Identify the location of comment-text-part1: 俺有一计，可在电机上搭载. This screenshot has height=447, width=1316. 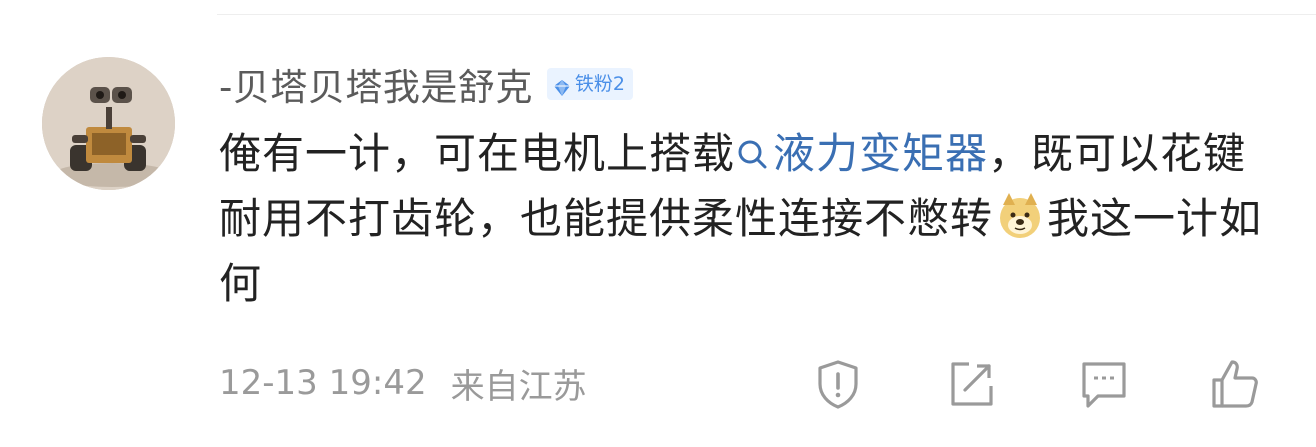
(477, 153).